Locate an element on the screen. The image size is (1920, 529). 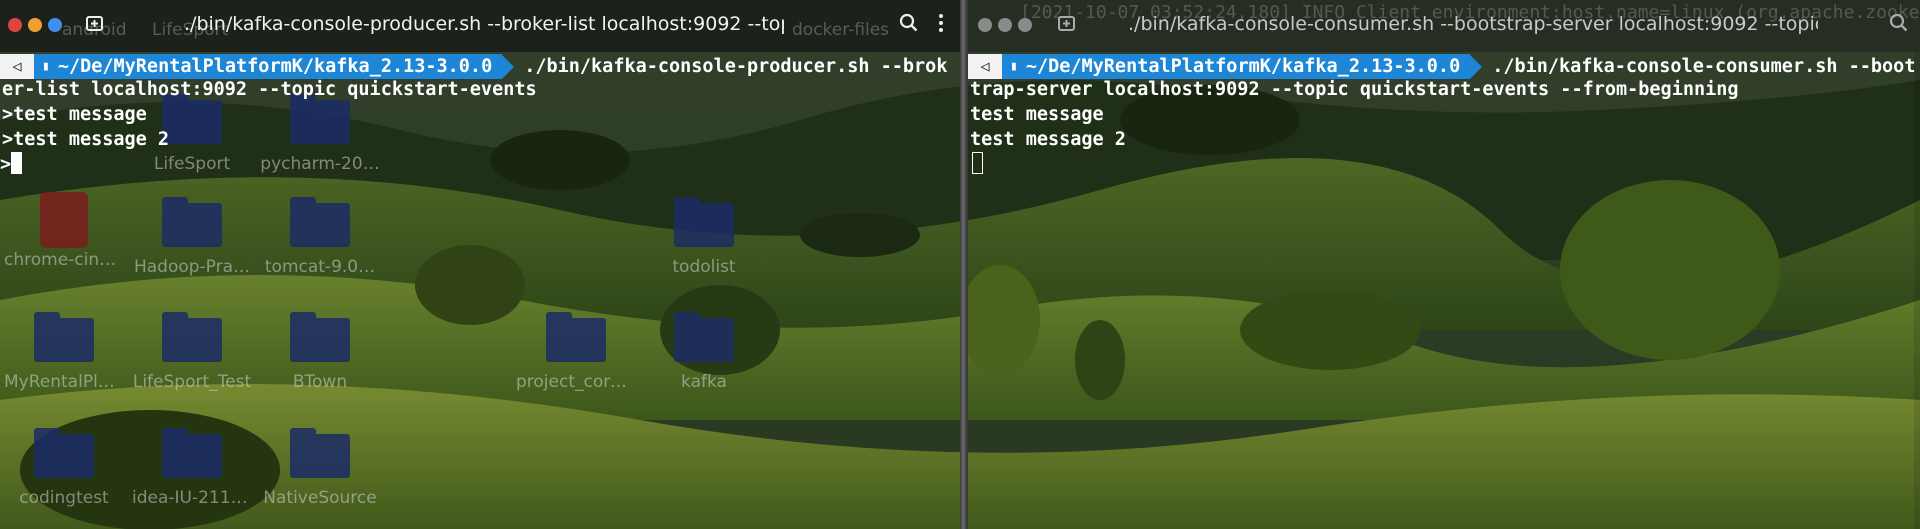
producer-input-line: > is located at coordinates (11, 164).